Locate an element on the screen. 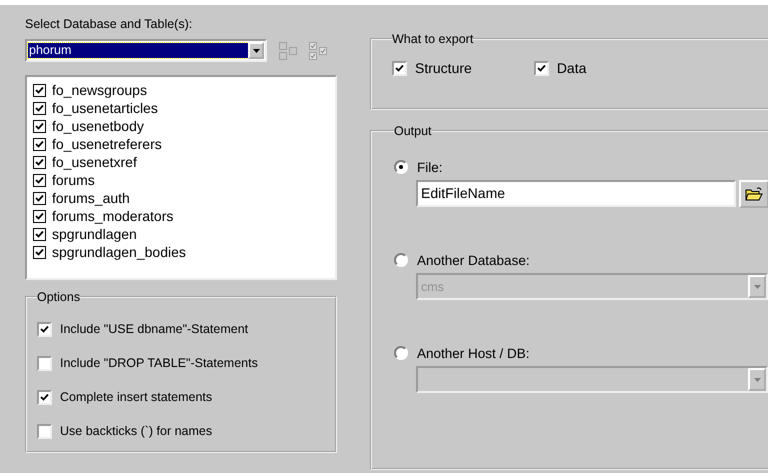 The width and height of the screenshot is (768, 473). output-option-label: Another Host / DB: is located at coordinates (473, 353).